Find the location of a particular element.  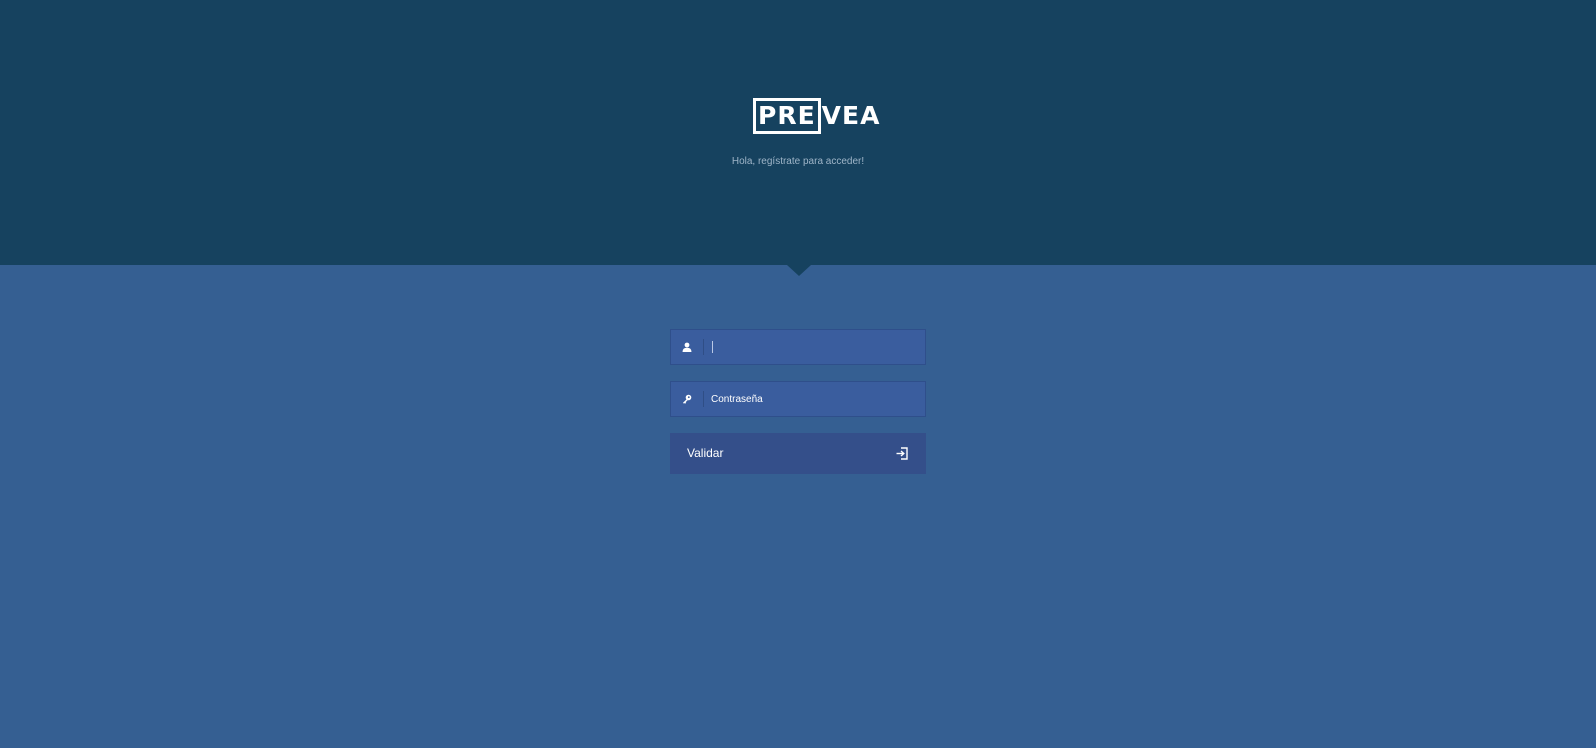

prevea-logo: PRE VEA is located at coordinates (816, 116).